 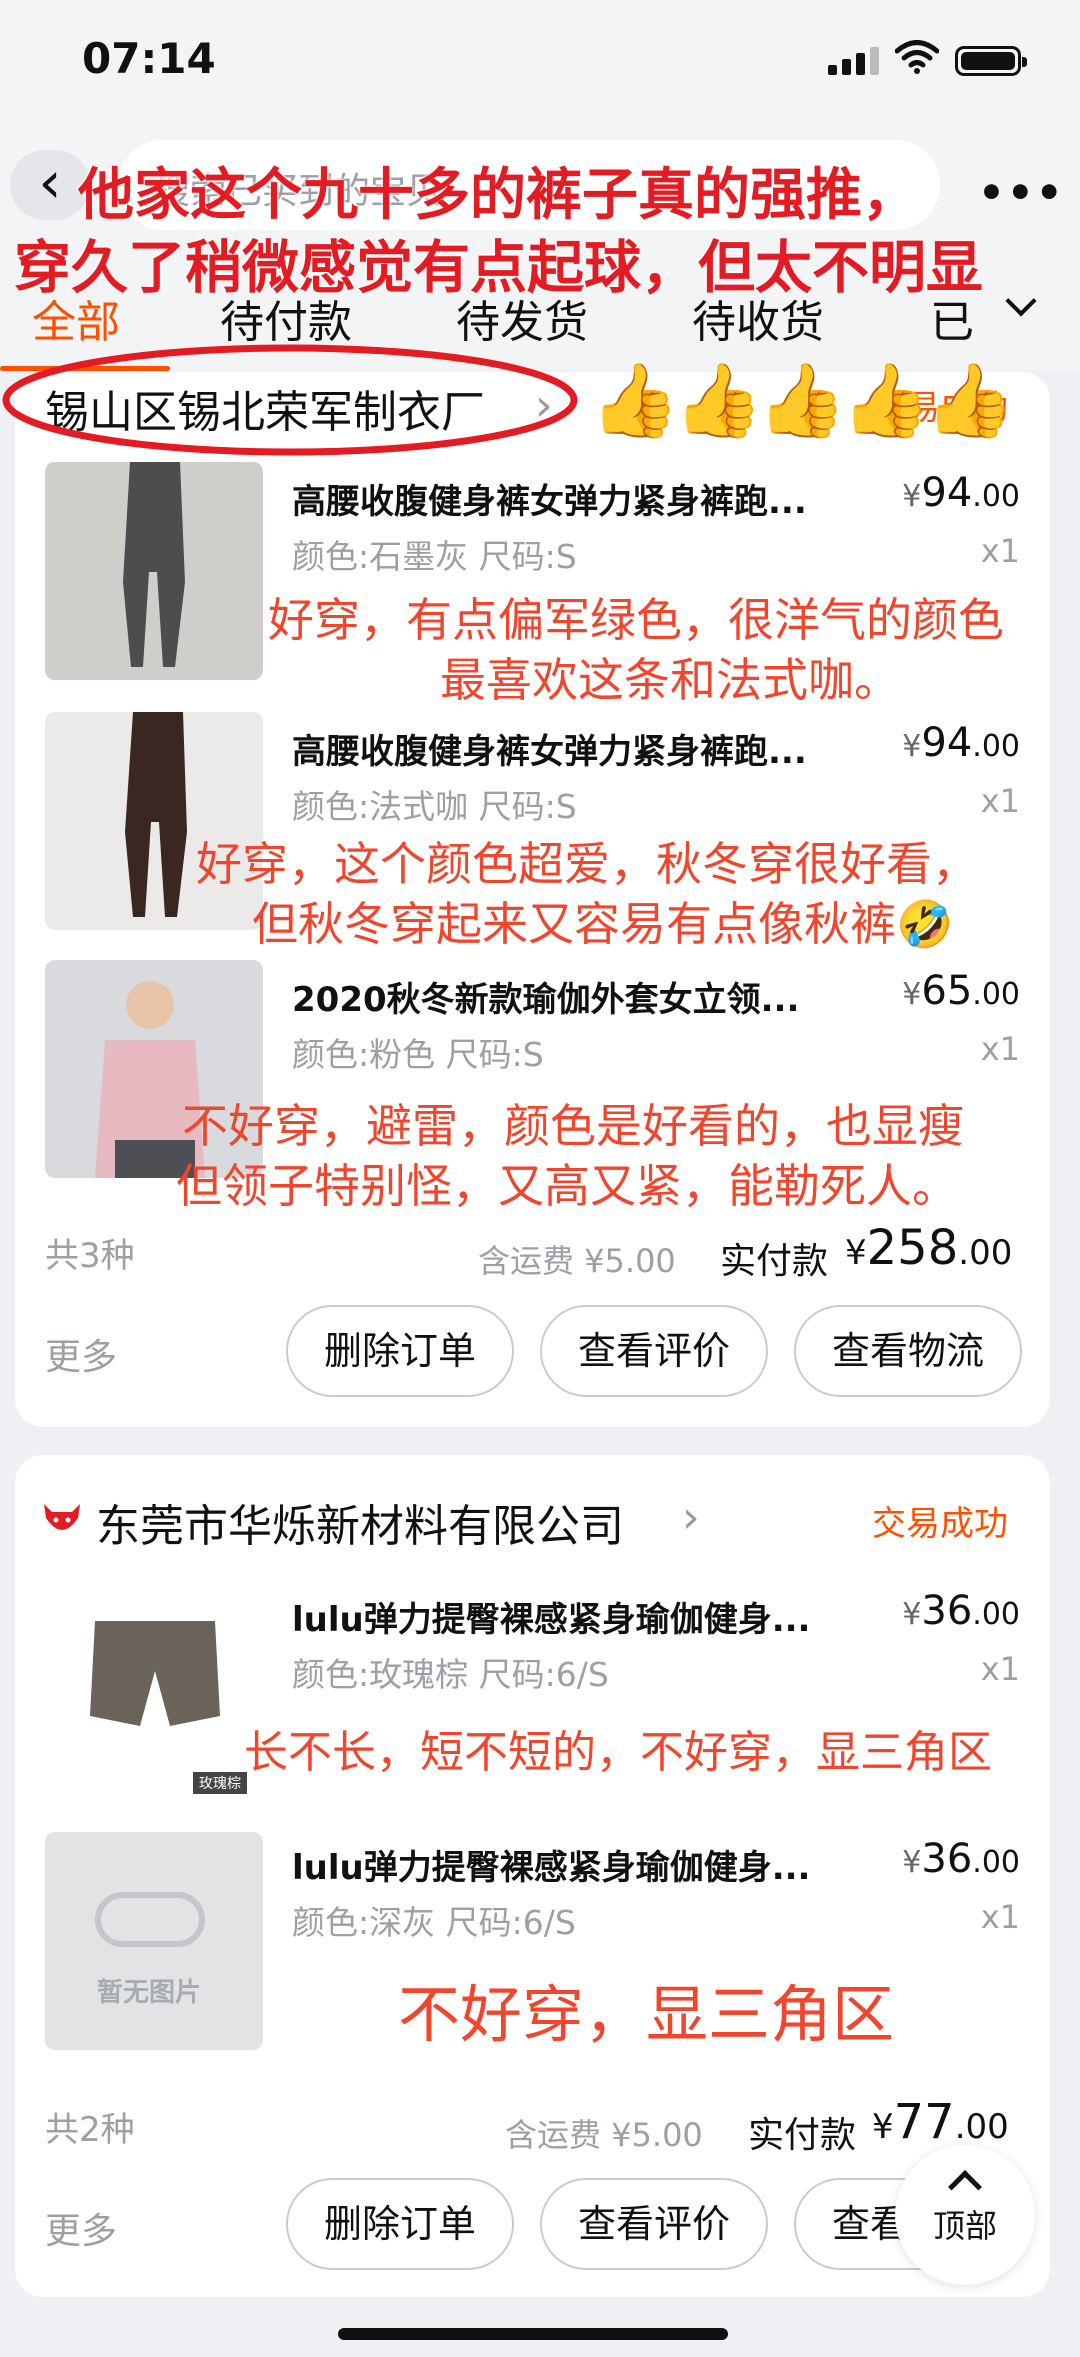 What do you see at coordinates (908, 1351) in the screenshot?
I see `view-logistics-button: 查看物流` at bounding box center [908, 1351].